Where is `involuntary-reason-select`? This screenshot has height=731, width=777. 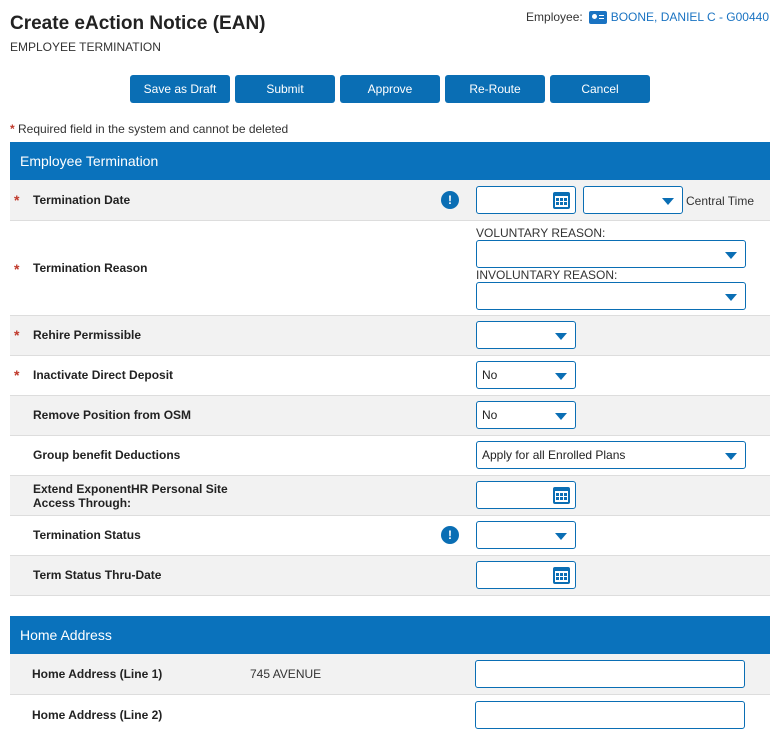
involuntary-reason-select is located at coordinates (611, 296).